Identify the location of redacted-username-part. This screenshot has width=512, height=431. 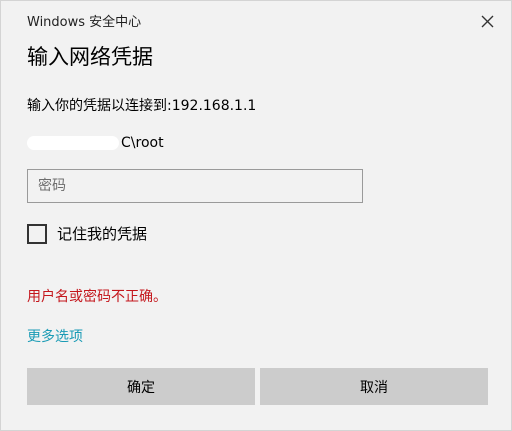
(73, 143).